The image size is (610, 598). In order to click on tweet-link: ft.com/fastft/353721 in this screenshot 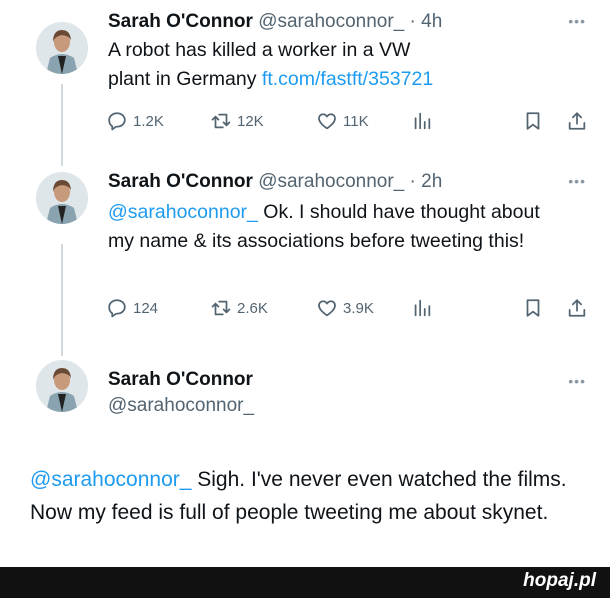, I will do `click(347, 79)`.